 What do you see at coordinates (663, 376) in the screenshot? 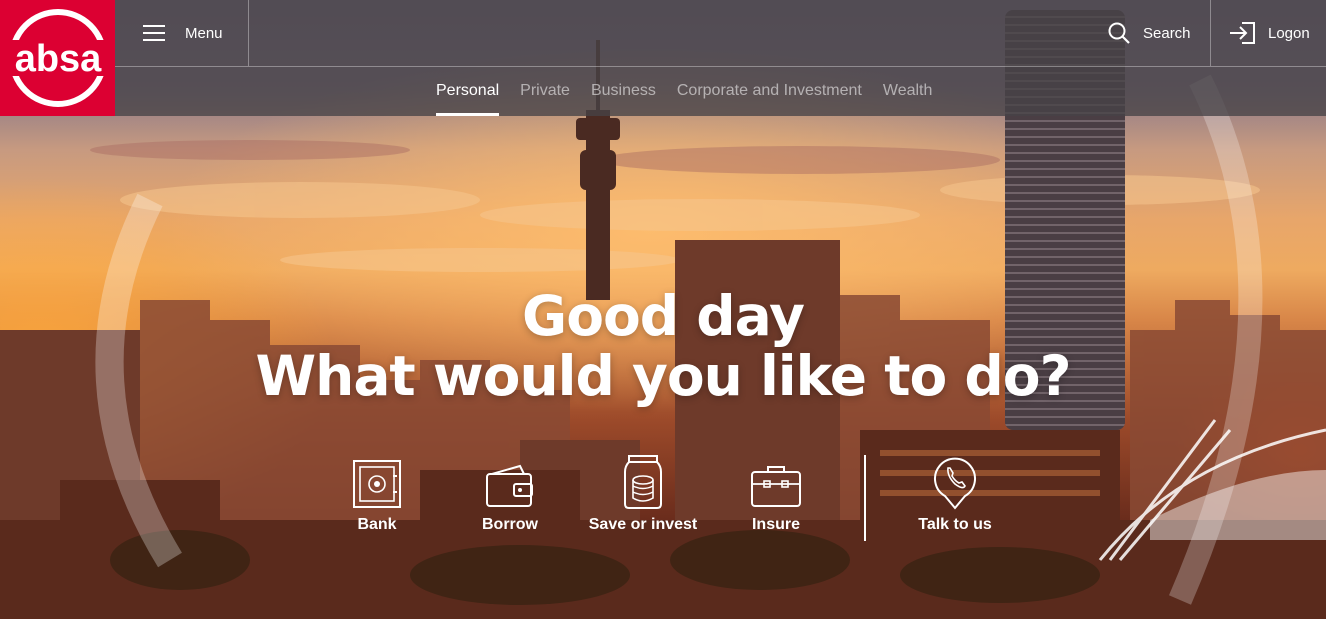
I see `hero-question: What would you like to do?` at bounding box center [663, 376].